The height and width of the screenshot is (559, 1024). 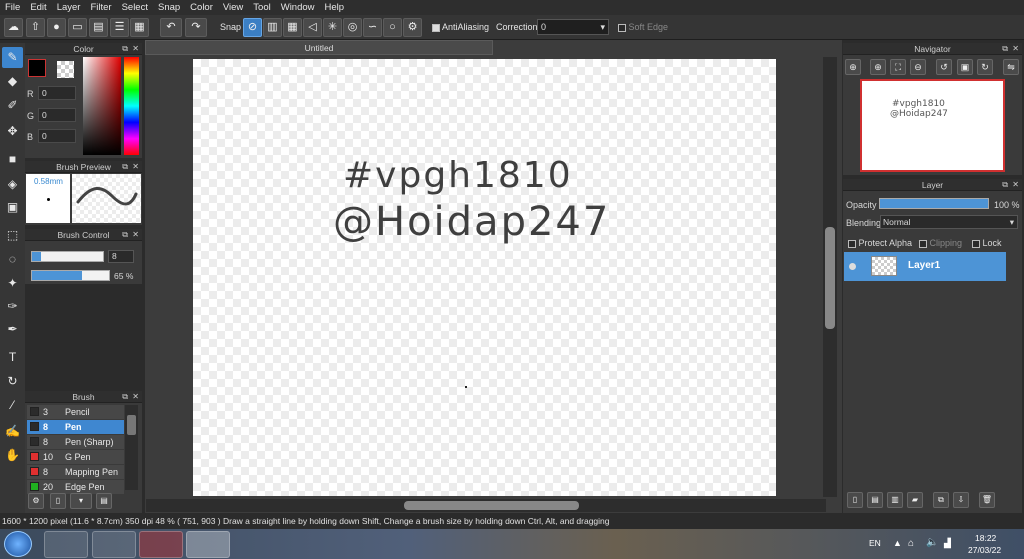 I want to click on brush-menu-icon: ▾, so click(x=81, y=501).